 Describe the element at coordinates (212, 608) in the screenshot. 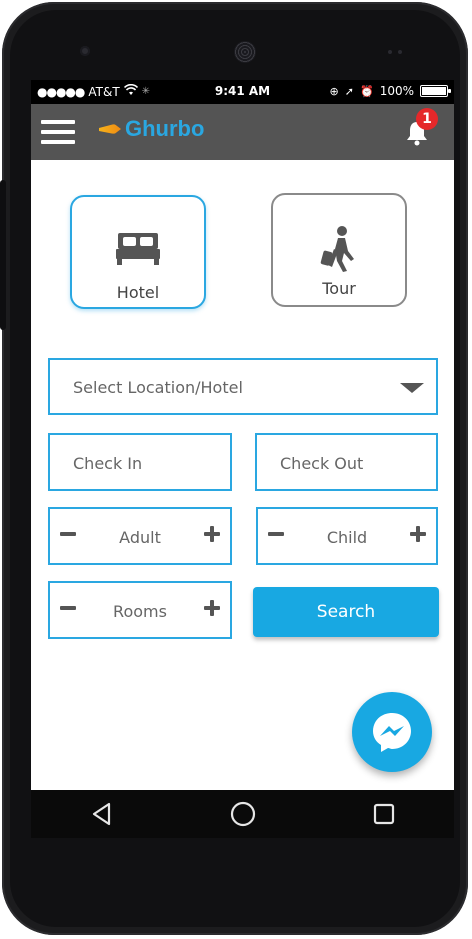

I see `rooms-plus-icon` at that location.